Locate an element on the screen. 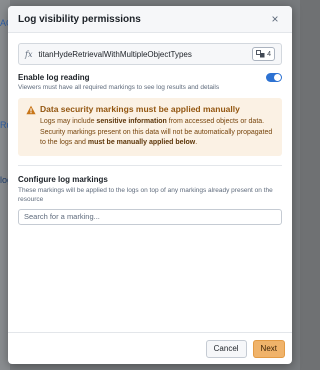 The image size is (320, 370). enable-log-reading-row: Enable log reading is located at coordinates (150, 77).